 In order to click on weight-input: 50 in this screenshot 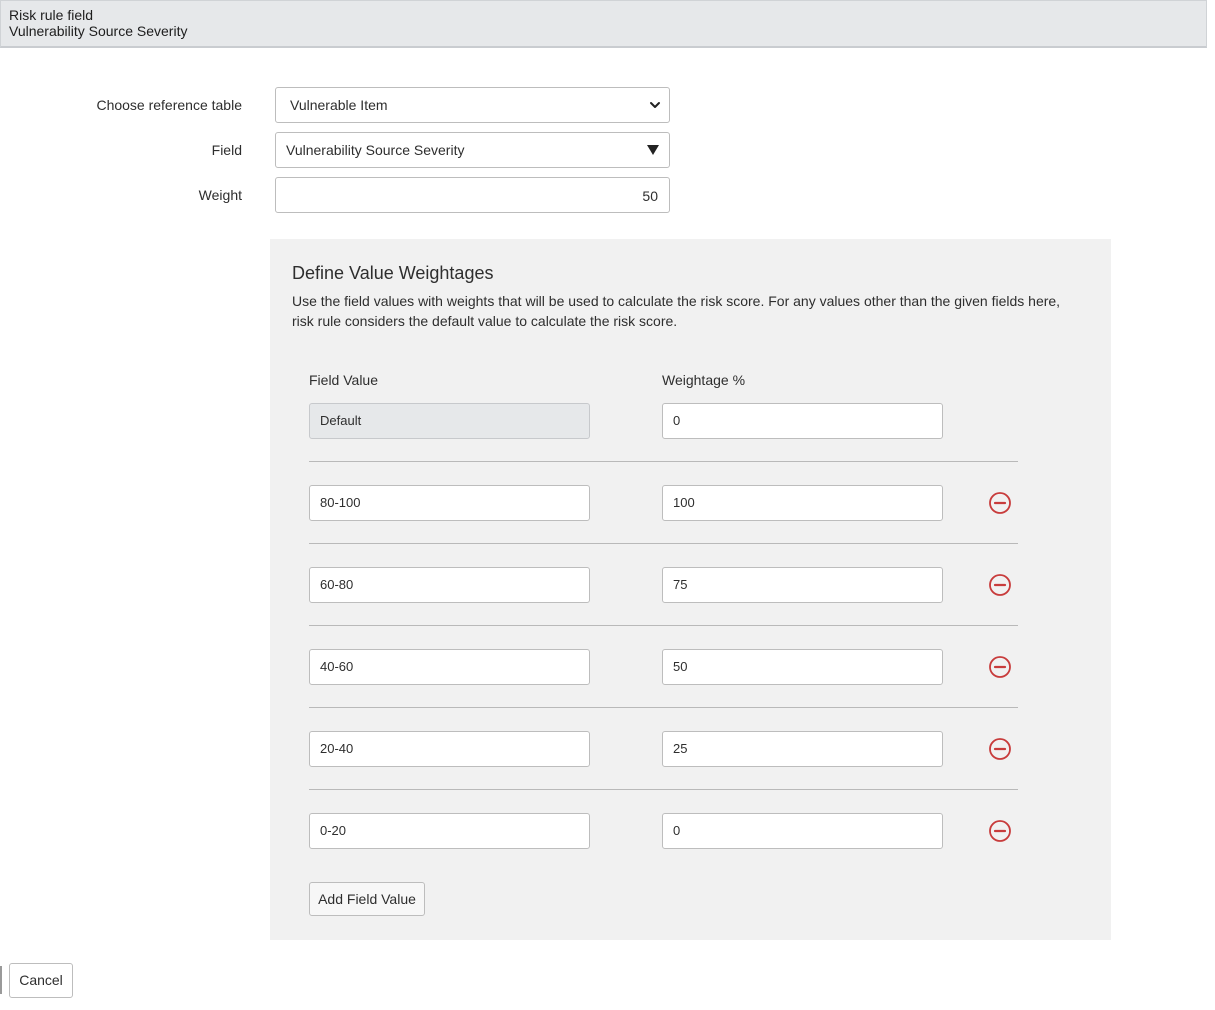, I will do `click(472, 195)`.